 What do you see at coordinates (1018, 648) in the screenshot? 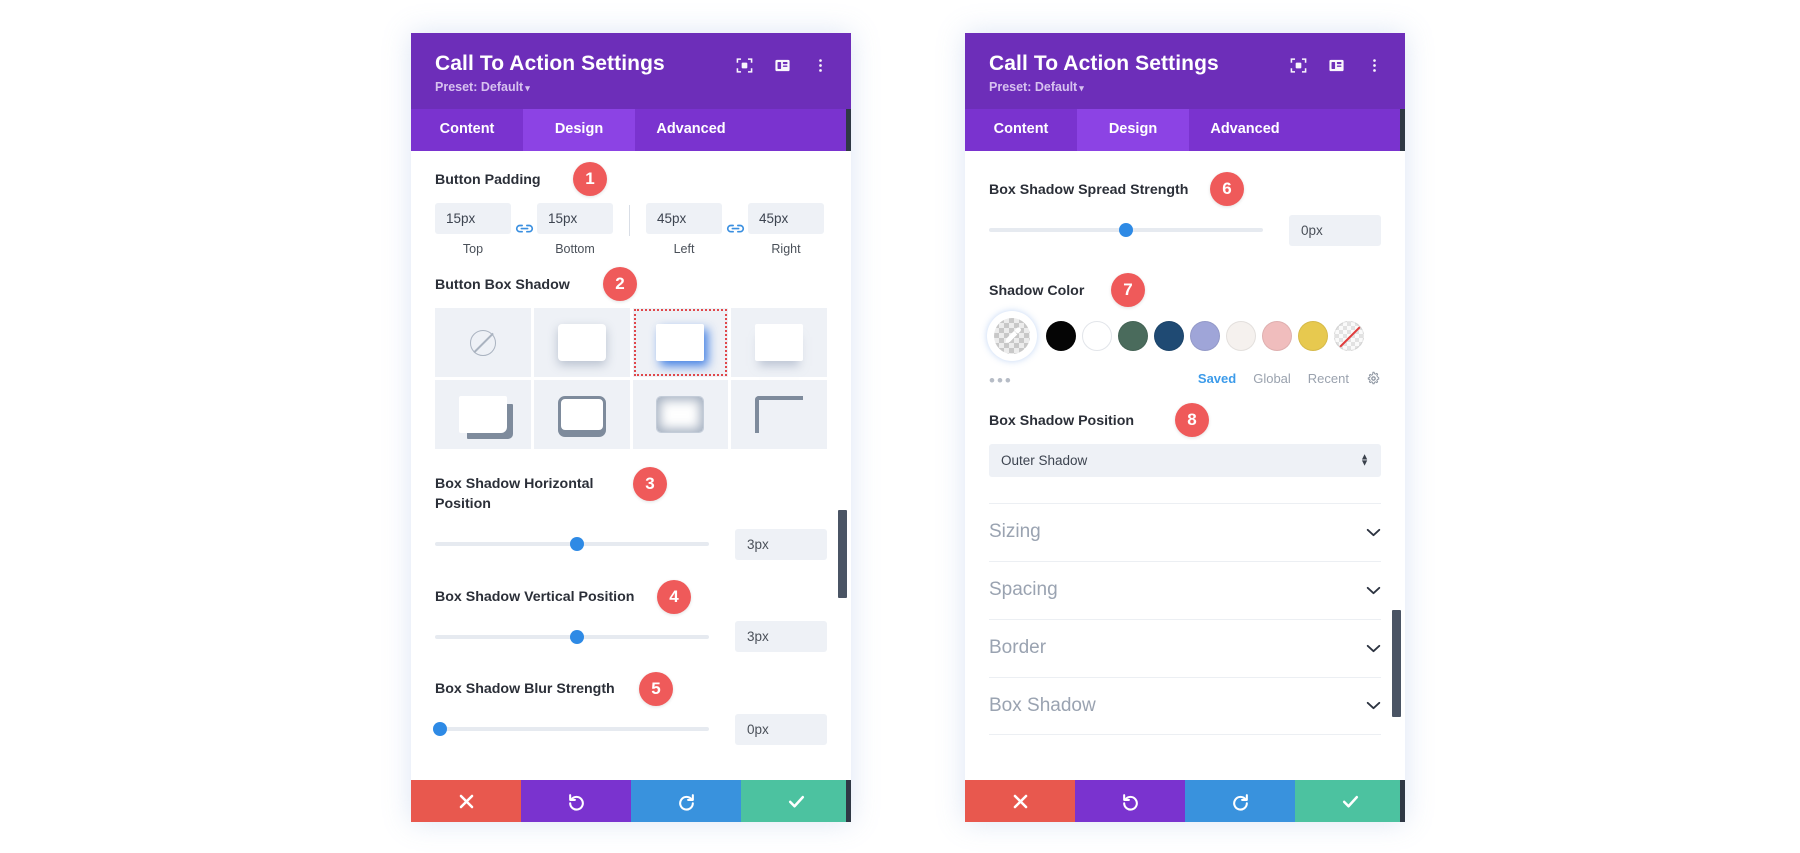
I see `accordion-label-border: Border` at bounding box center [1018, 648].